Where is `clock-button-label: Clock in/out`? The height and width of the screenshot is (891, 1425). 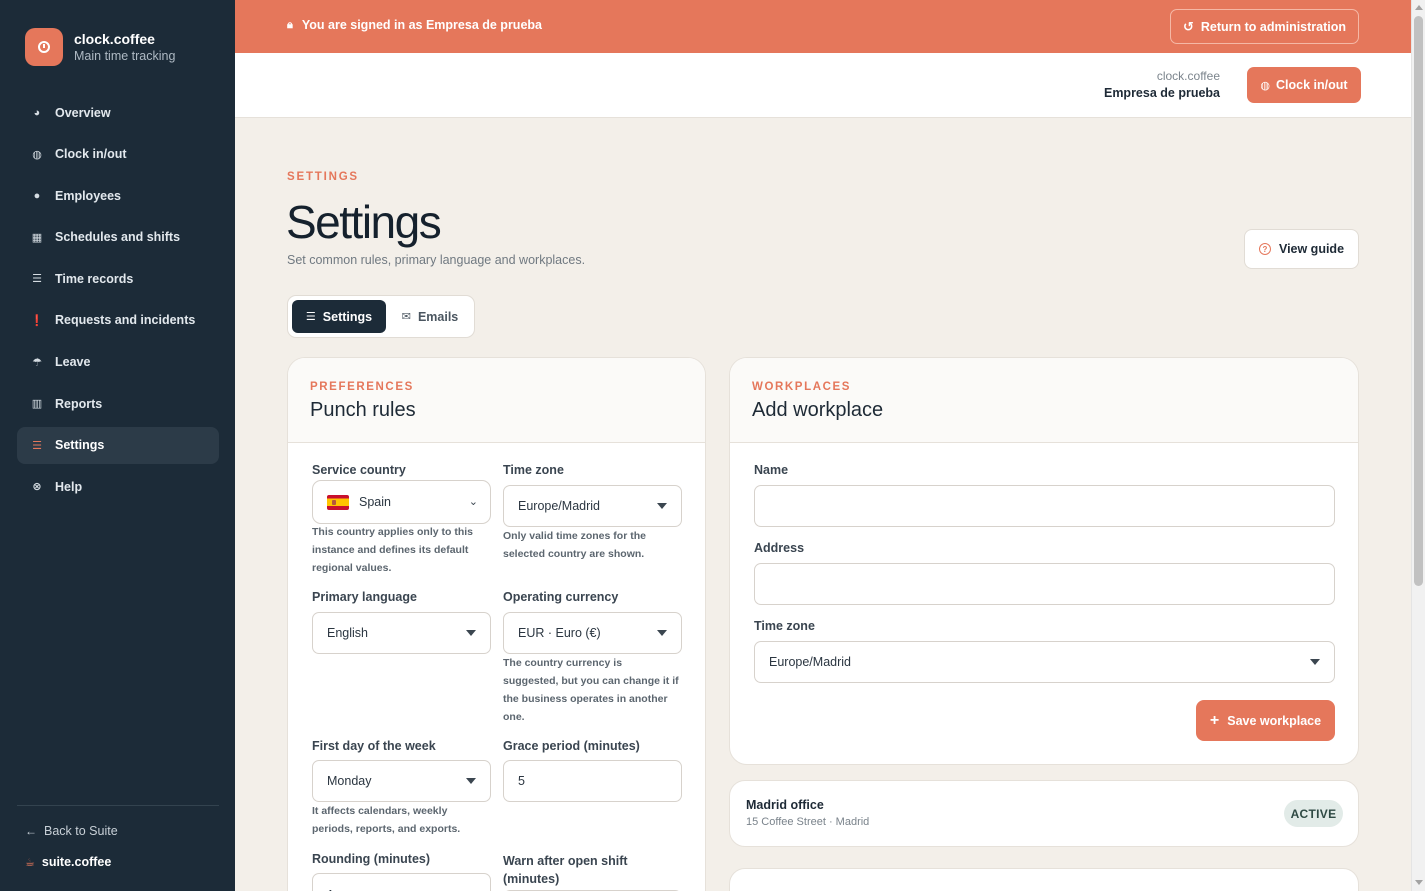
clock-button-label: Clock in/out is located at coordinates (1312, 85).